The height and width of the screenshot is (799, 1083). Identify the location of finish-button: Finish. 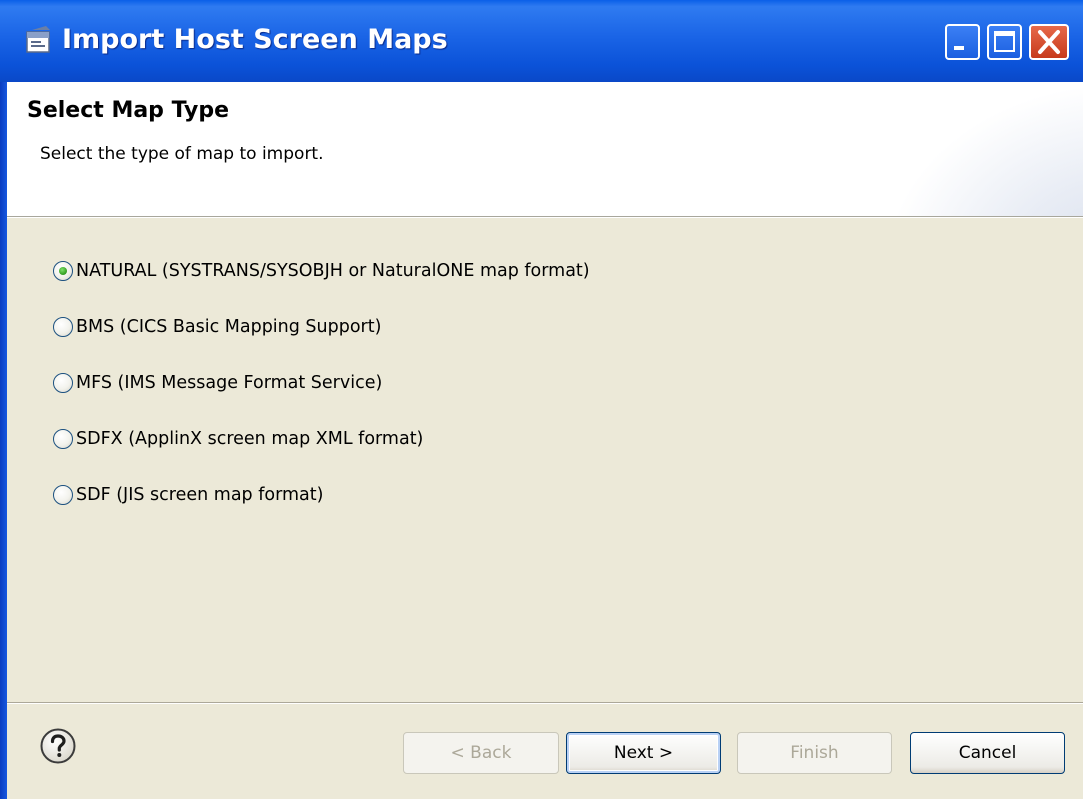
(814, 753).